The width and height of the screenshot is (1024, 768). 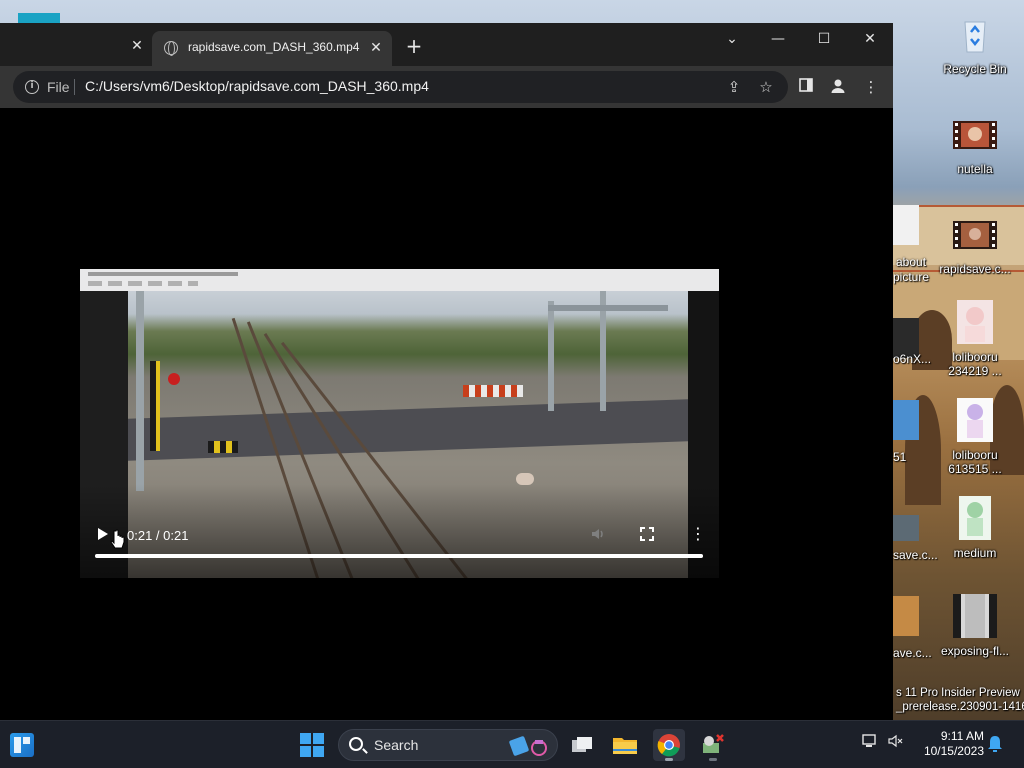 I want to click on new-tab-button: +, so click(x=414, y=46).